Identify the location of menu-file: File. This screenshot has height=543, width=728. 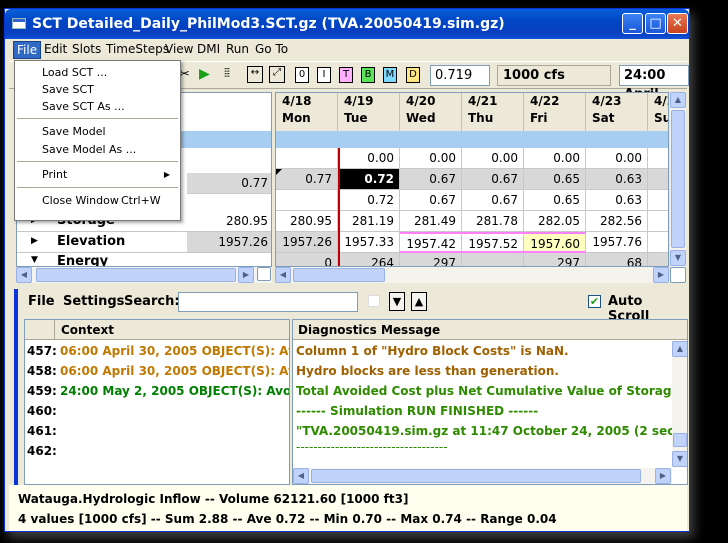
(27, 50).